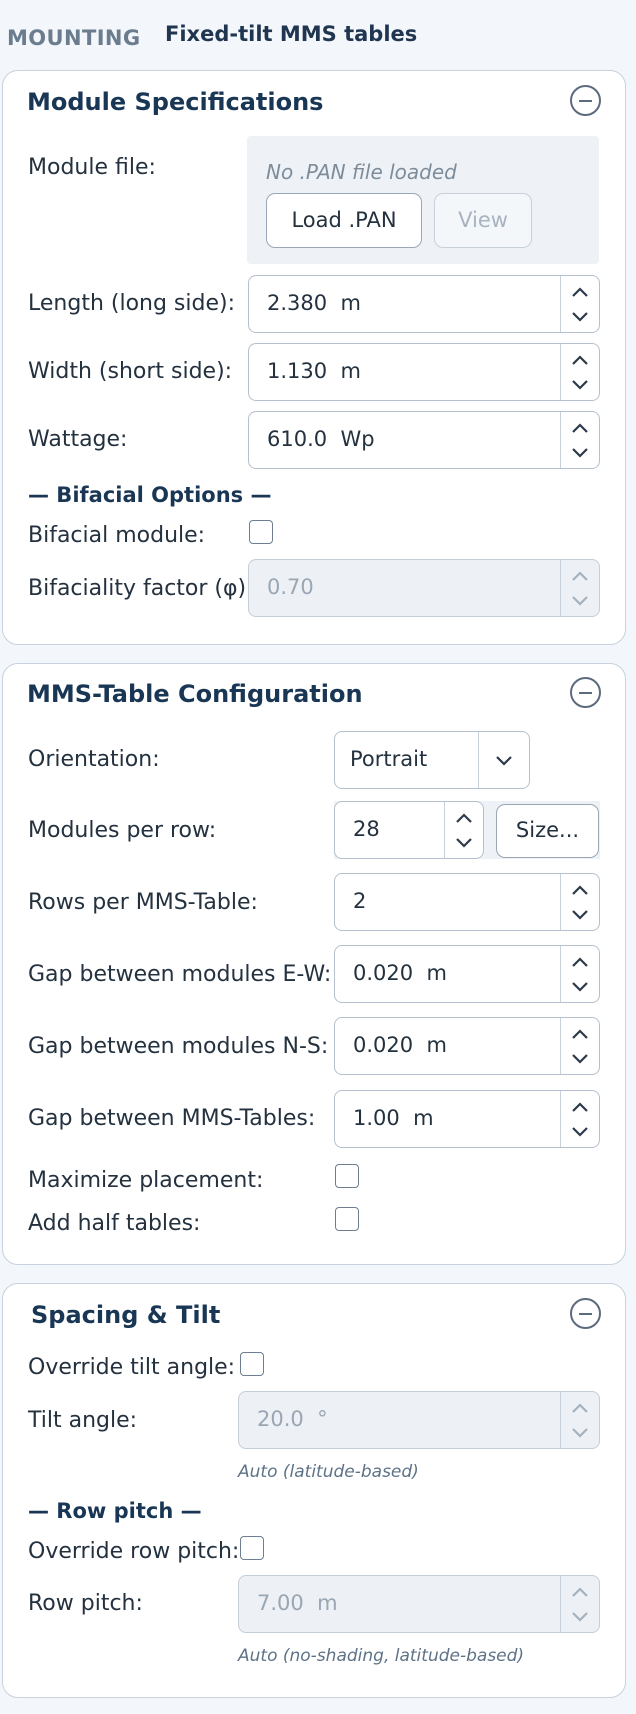 This screenshot has width=636, height=1714. Describe the element at coordinates (400, 1045) in the screenshot. I see `gap-ns-value: 0.020 m` at that location.